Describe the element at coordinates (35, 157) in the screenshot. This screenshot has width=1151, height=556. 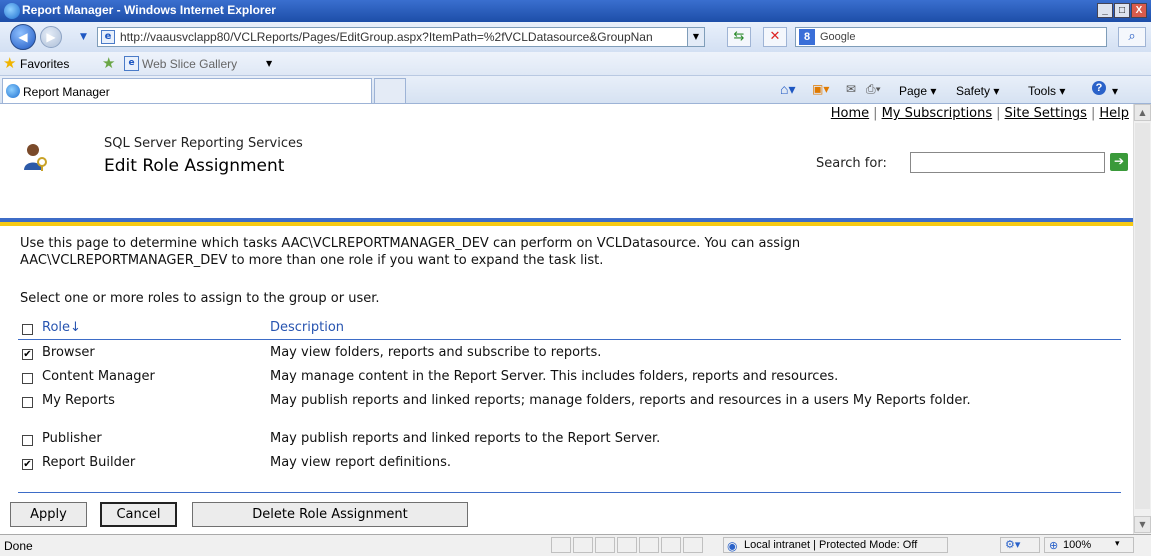
I see `user-role-icon` at that location.